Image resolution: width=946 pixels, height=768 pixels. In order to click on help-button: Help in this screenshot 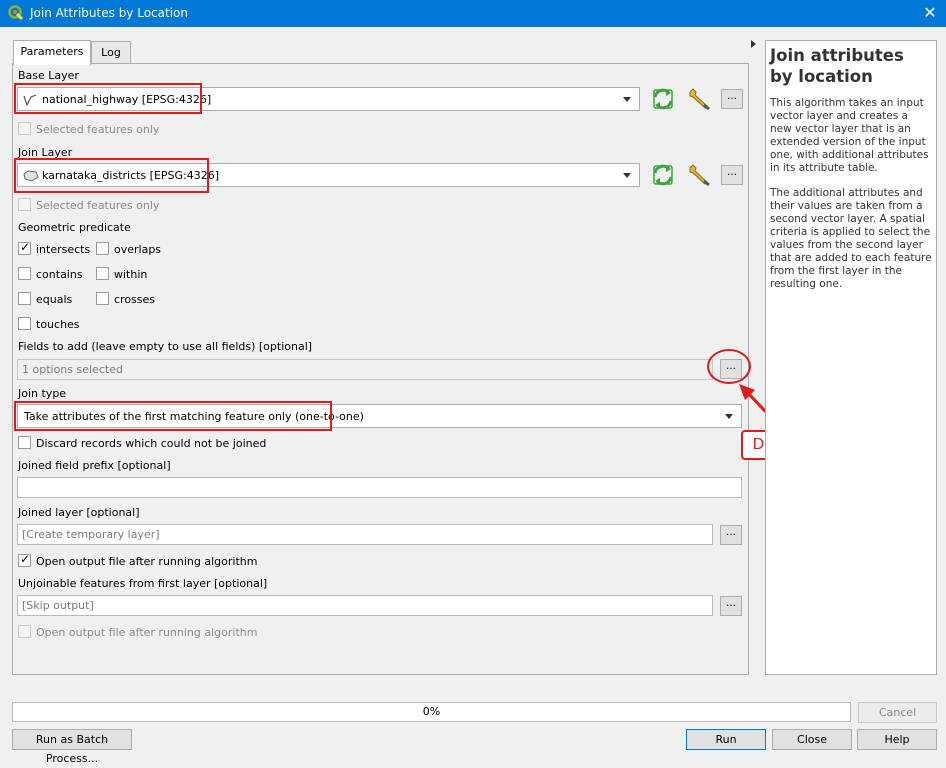, I will do `click(897, 739)`.